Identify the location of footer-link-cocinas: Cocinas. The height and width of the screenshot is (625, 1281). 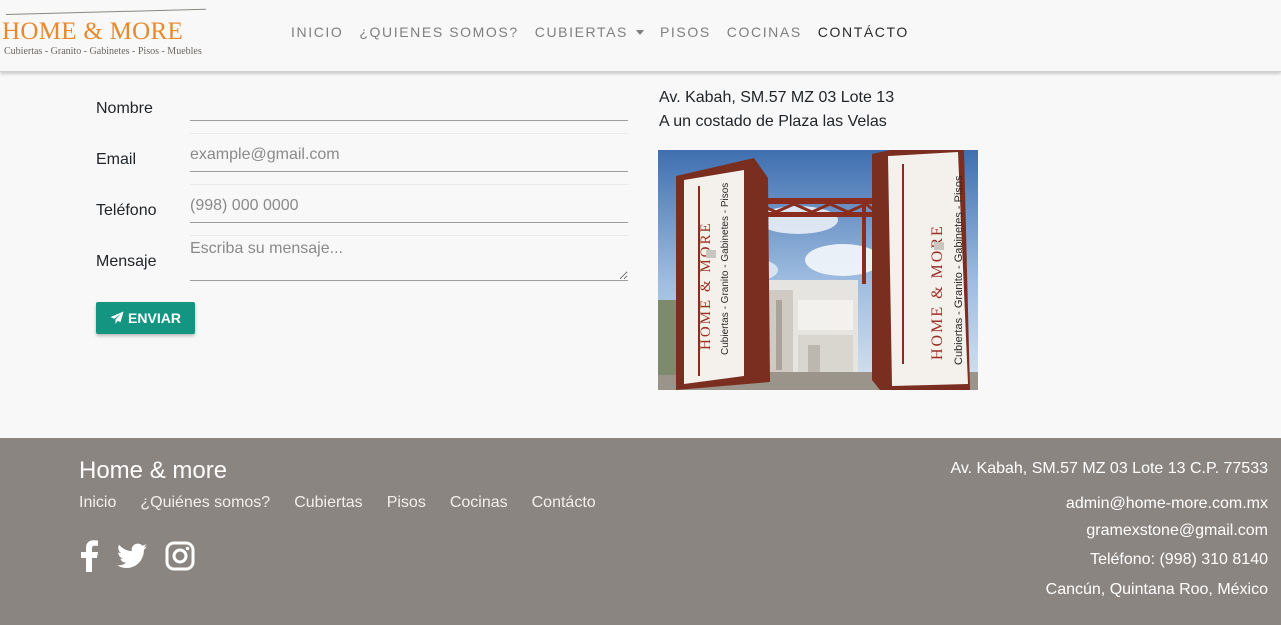
(479, 503).